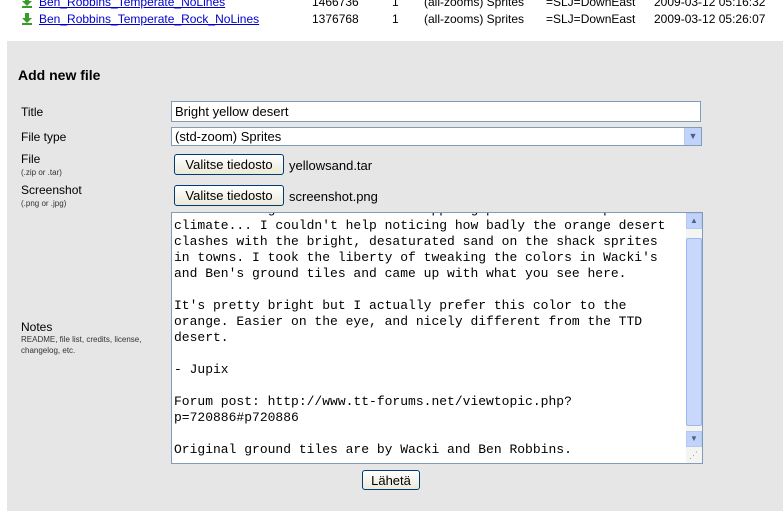  What do you see at coordinates (229, 195) in the screenshot?
I see `screenshot-choose-button: Valitse tiedosto` at bounding box center [229, 195].